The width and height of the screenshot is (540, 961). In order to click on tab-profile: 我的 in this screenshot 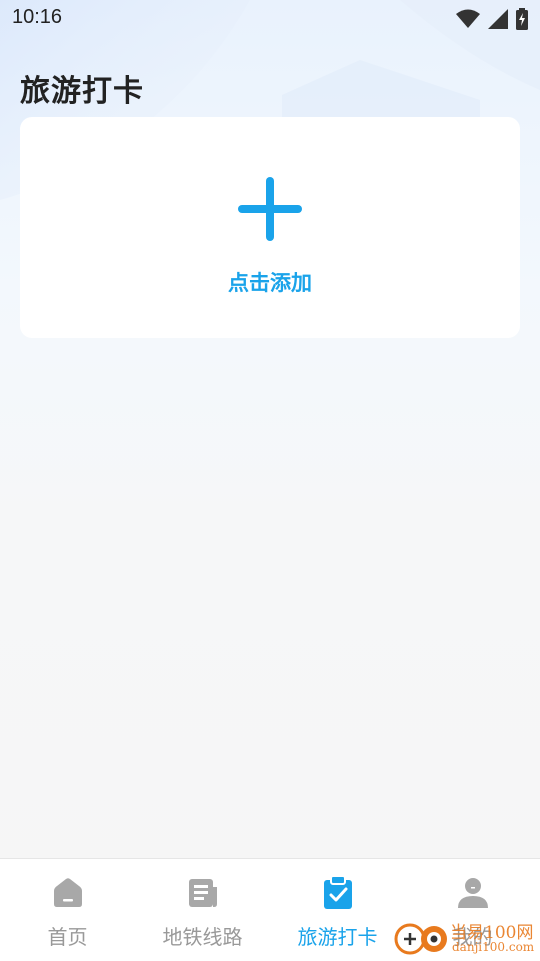, I will do `click(472, 910)`.